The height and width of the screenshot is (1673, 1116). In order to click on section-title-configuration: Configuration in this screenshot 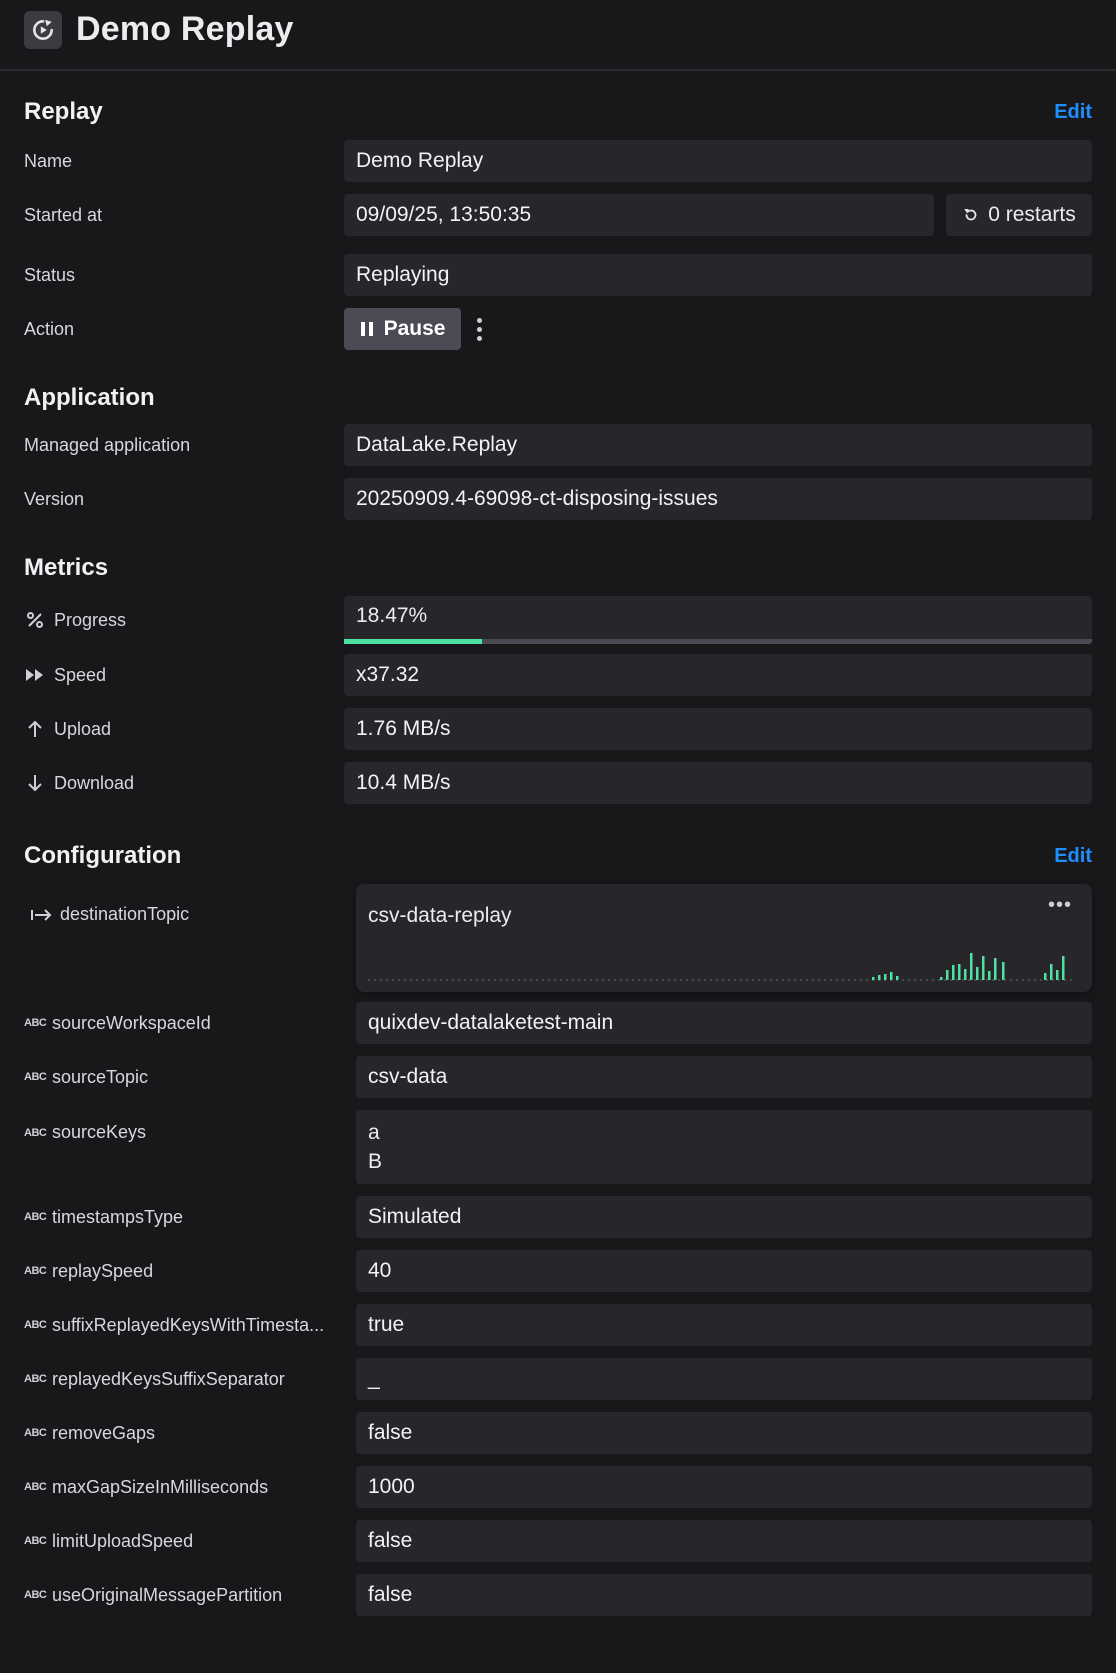, I will do `click(103, 855)`.